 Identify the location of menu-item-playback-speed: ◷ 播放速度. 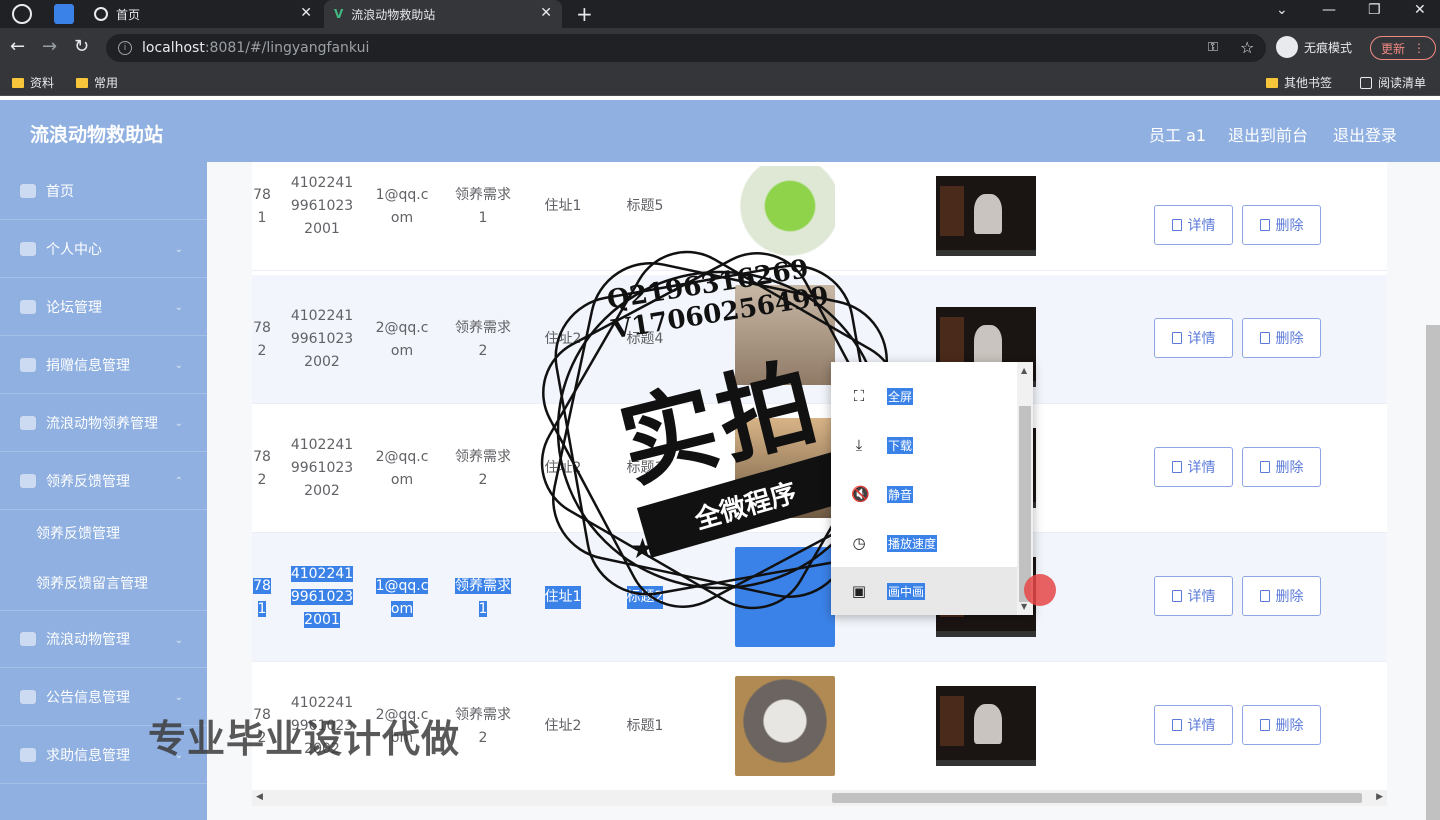
(924, 543).